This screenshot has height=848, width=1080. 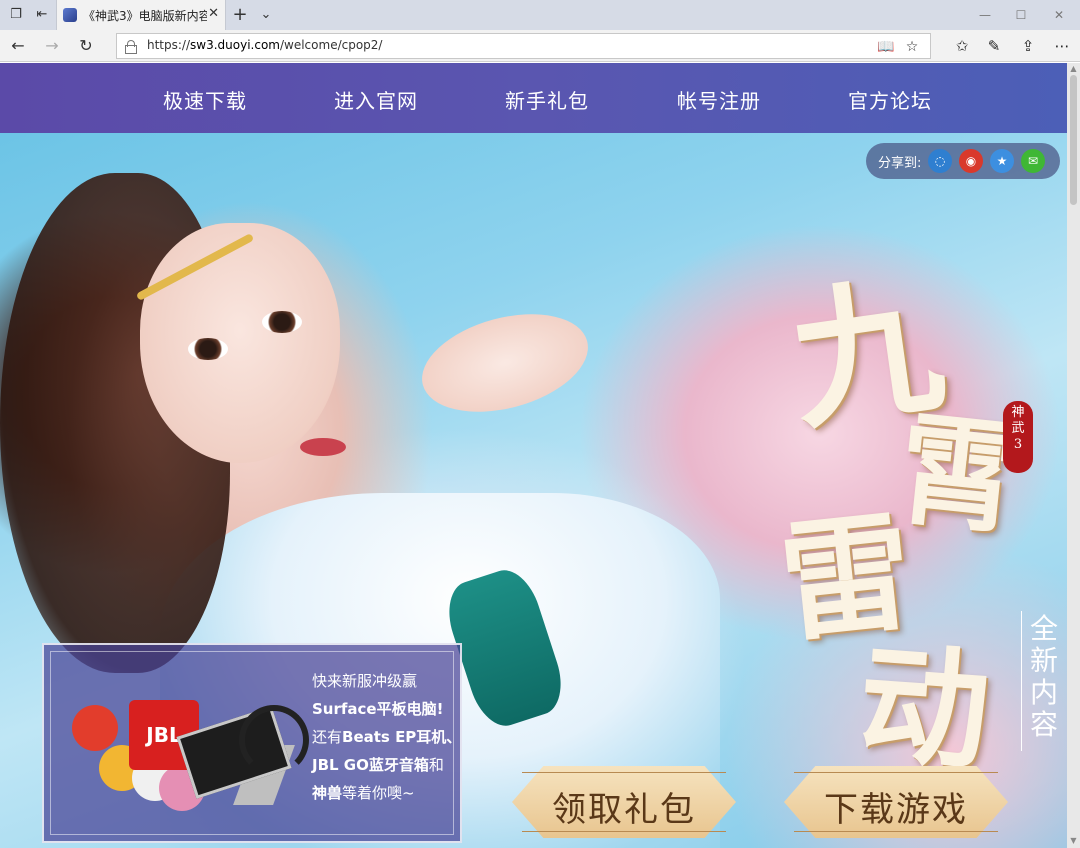 I want to click on browser-tab: 《神武3》电脑版新内容 ✕, so click(x=141, y=15).